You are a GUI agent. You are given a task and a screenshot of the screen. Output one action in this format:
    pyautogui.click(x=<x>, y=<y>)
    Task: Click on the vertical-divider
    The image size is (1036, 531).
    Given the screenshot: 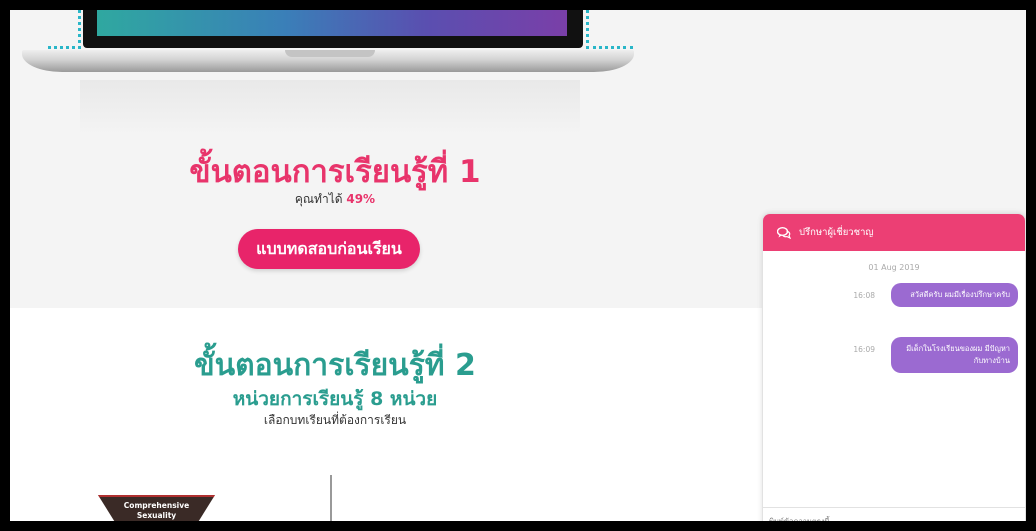 What is the action you would take?
    pyautogui.click(x=331, y=498)
    